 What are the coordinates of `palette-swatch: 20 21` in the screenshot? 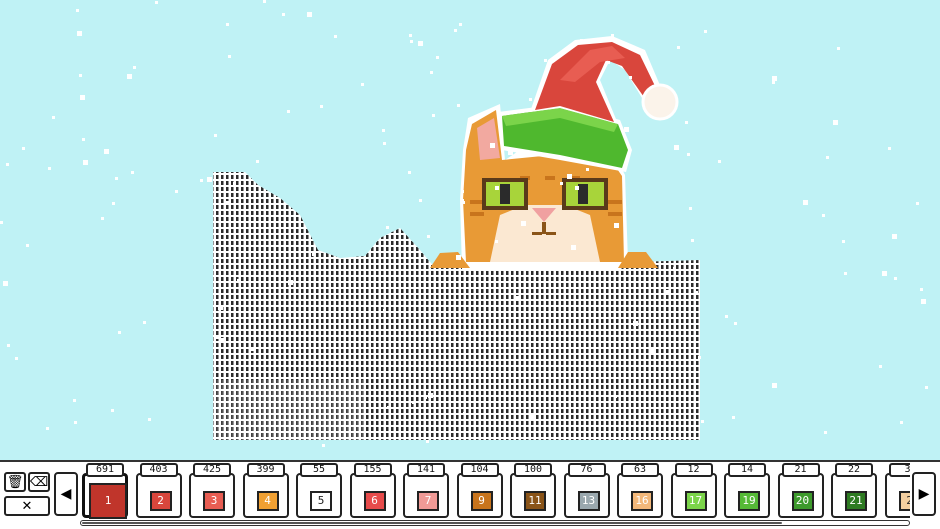 It's located at (800, 490).